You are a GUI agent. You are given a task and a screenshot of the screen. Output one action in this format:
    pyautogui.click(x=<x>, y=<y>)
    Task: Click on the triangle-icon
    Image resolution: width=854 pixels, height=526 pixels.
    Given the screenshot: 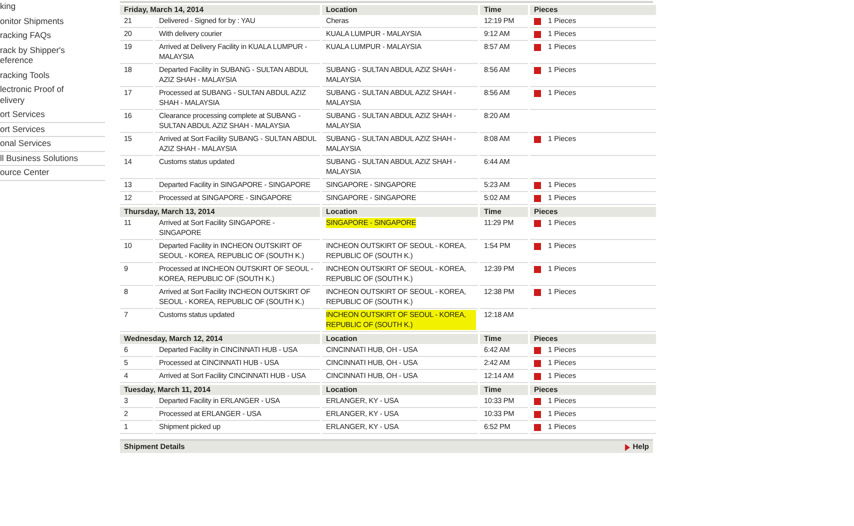 What is the action you would take?
    pyautogui.click(x=627, y=447)
    